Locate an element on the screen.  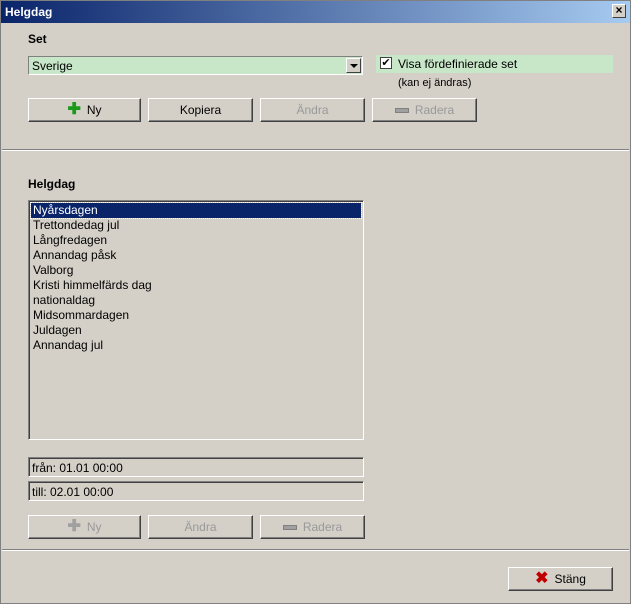
set-new-label: Ny is located at coordinates (94, 110).